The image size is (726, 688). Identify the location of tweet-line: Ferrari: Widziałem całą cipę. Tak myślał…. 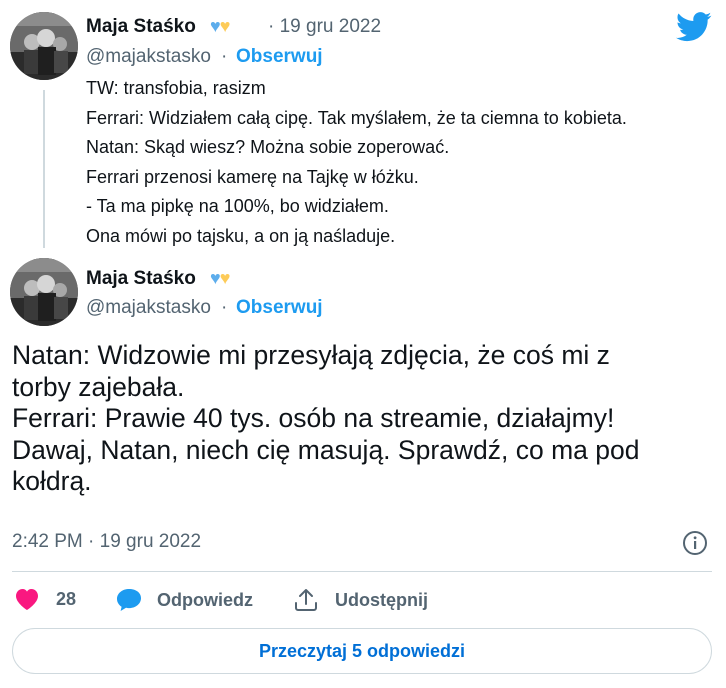
(356, 117).